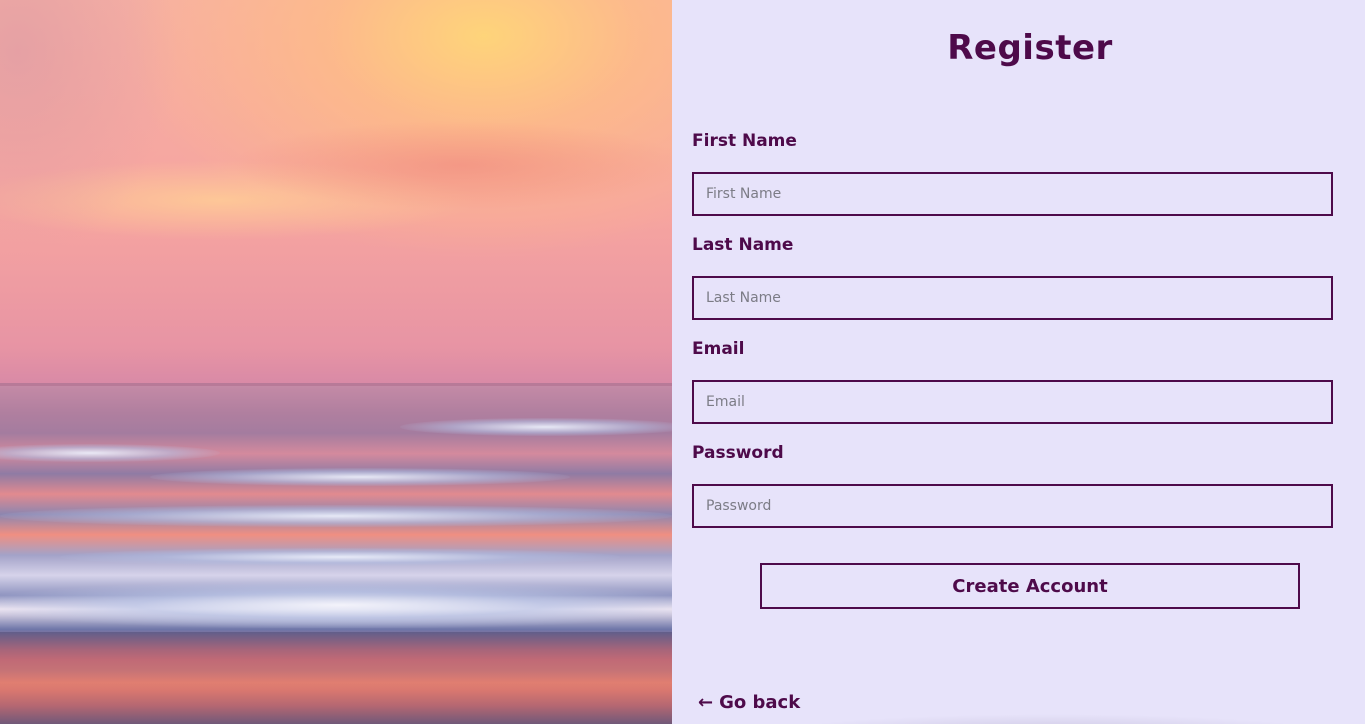 The height and width of the screenshot is (724, 1365). I want to click on email-label: Email, so click(718, 349).